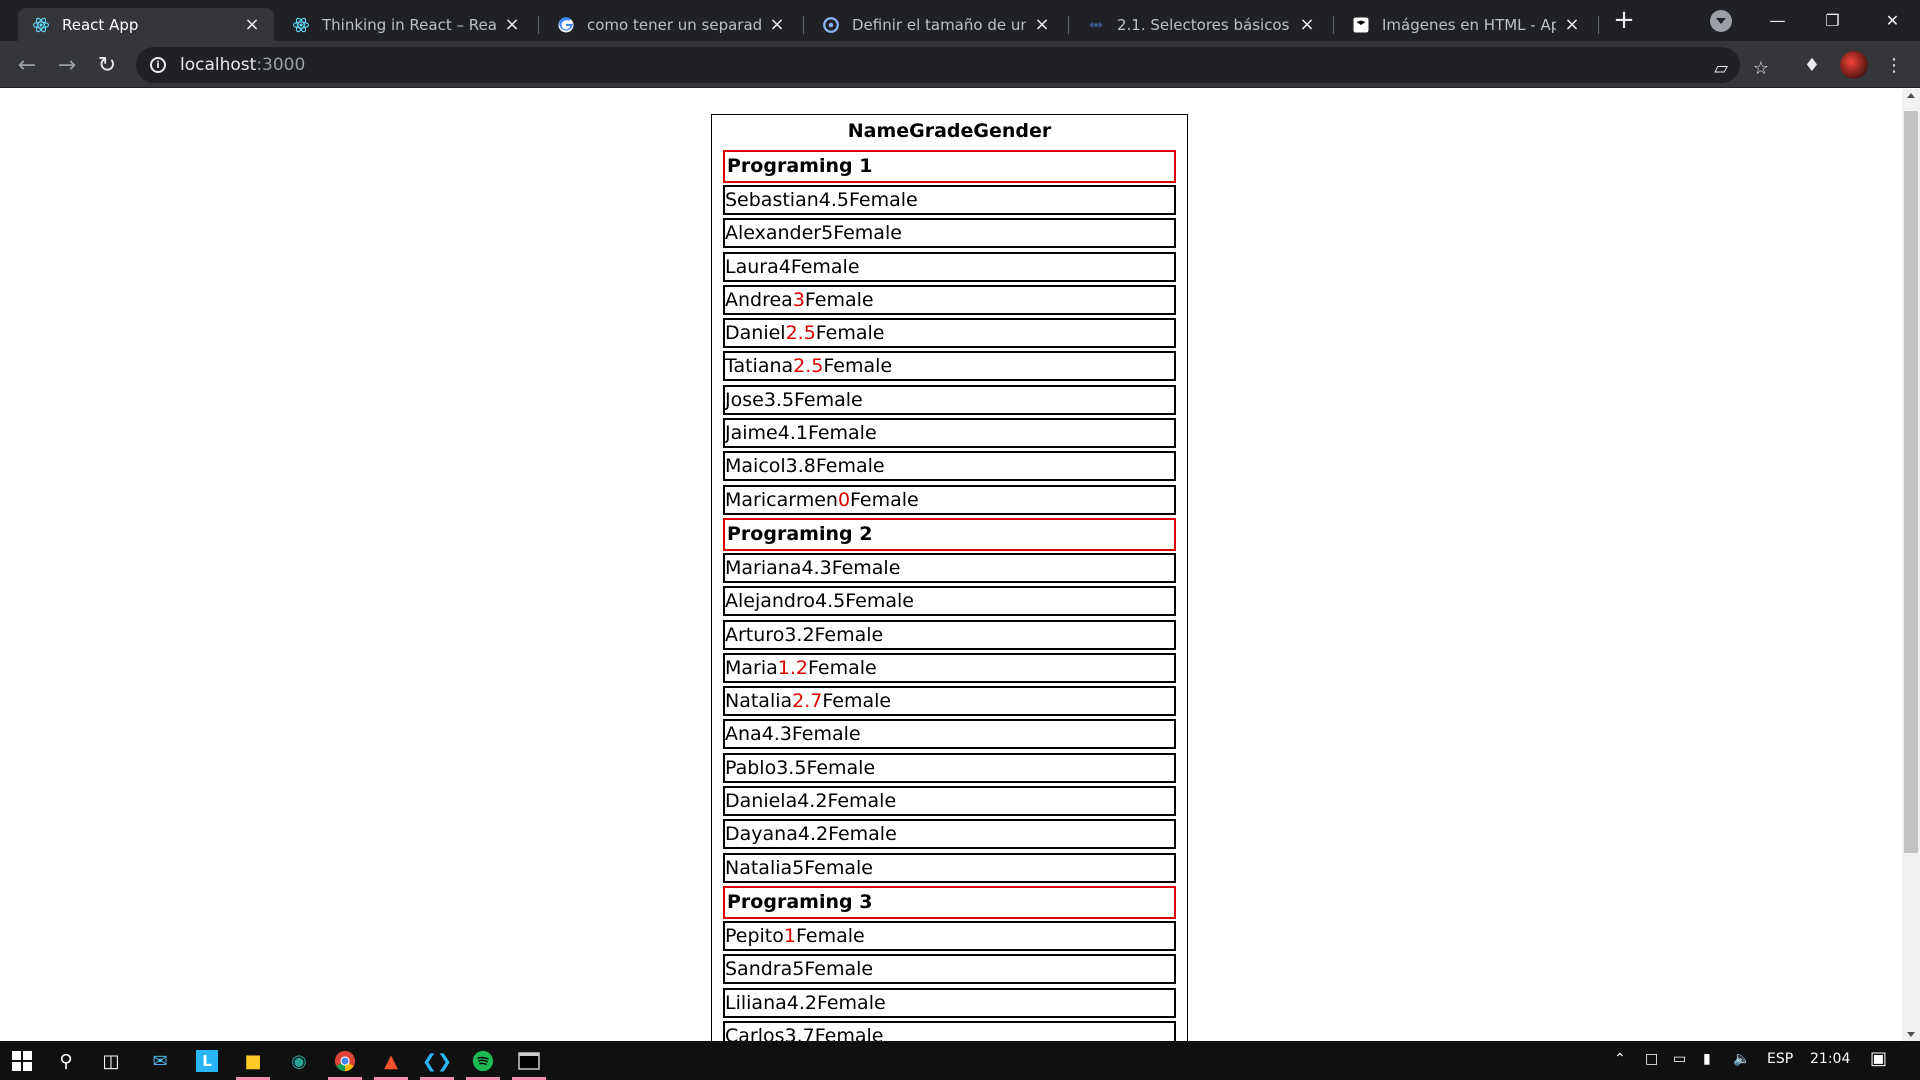  Describe the element at coordinates (1911, 482) in the screenshot. I see `scrollbar-thumb` at that location.